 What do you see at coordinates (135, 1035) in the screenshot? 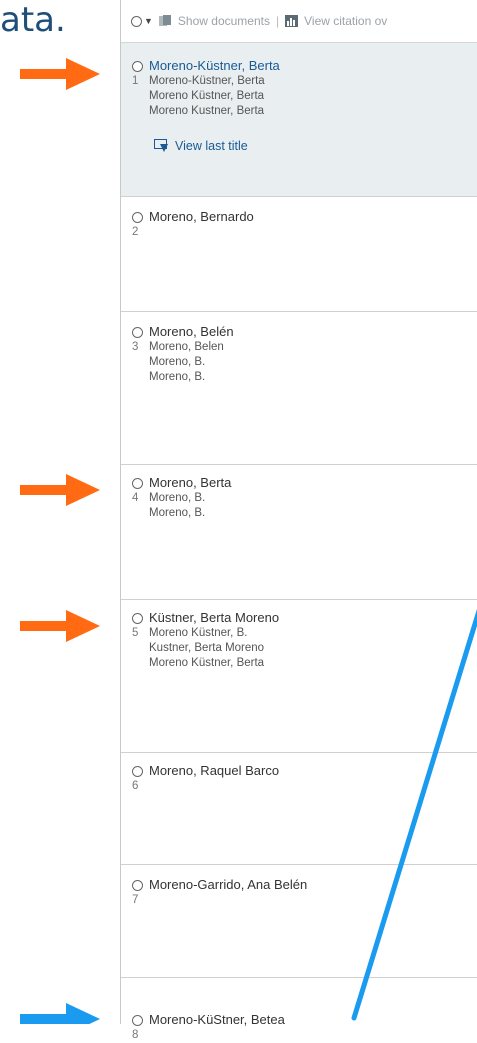
I see `row-number: 8` at bounding box center [135, 1035].